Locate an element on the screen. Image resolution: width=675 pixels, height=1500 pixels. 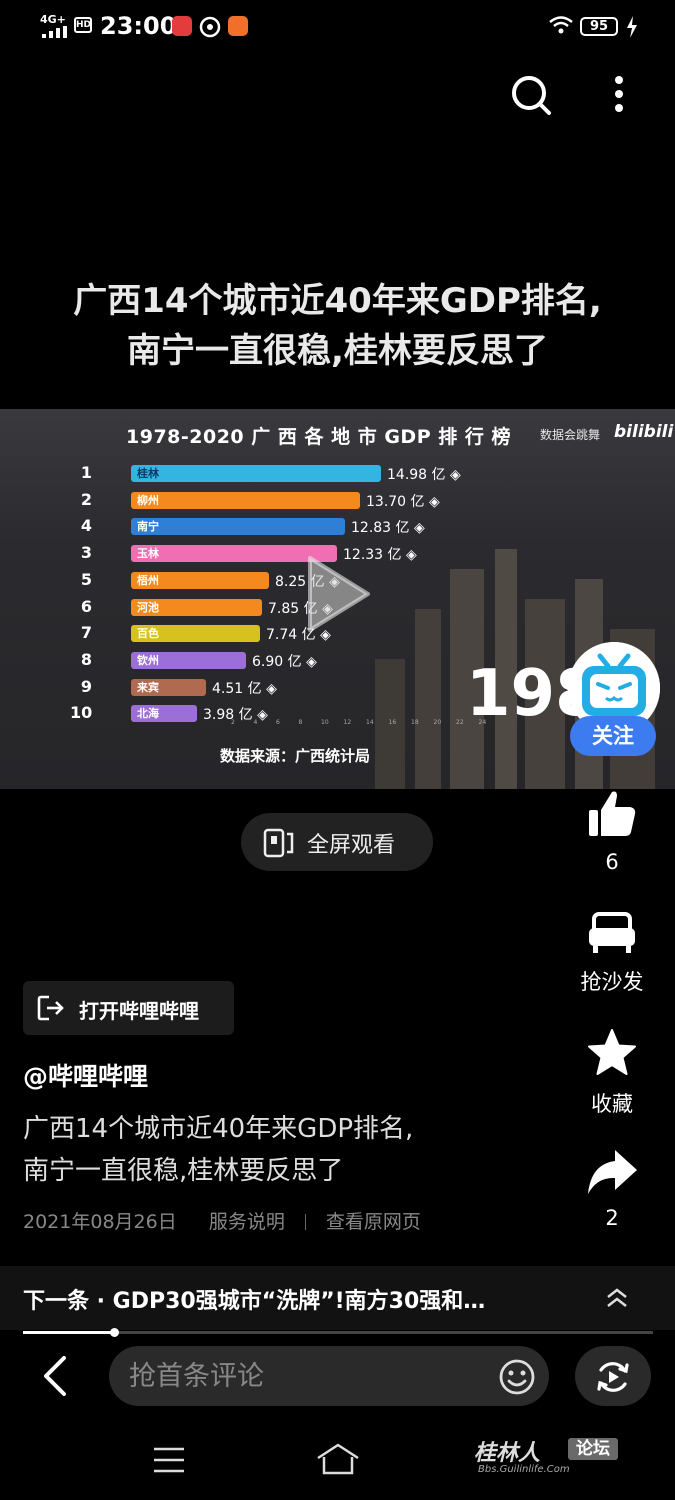
like-button: 6 is located at coordinates (612, 831).